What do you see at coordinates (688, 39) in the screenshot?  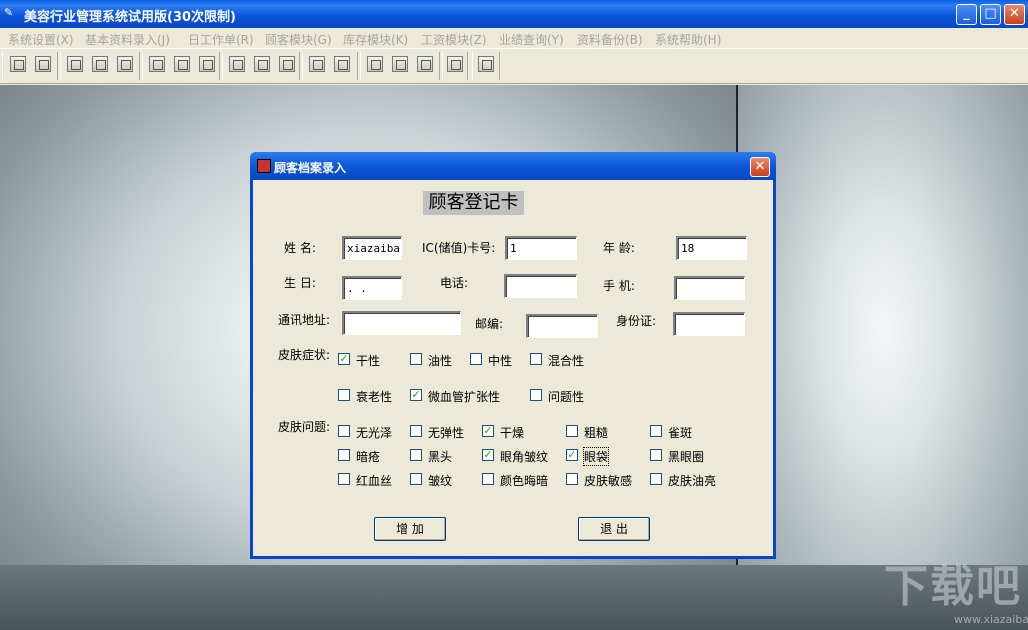 I see `menu-help: 系统帮助(H)` at bounding box center [688, 39].